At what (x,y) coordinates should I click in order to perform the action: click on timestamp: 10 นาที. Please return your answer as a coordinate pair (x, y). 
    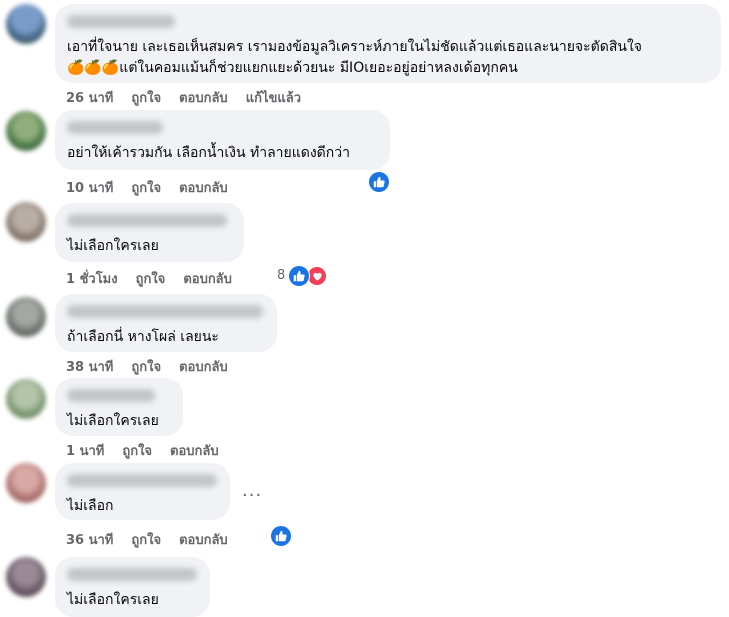
    Looking at the image, I should click on (89, 187).